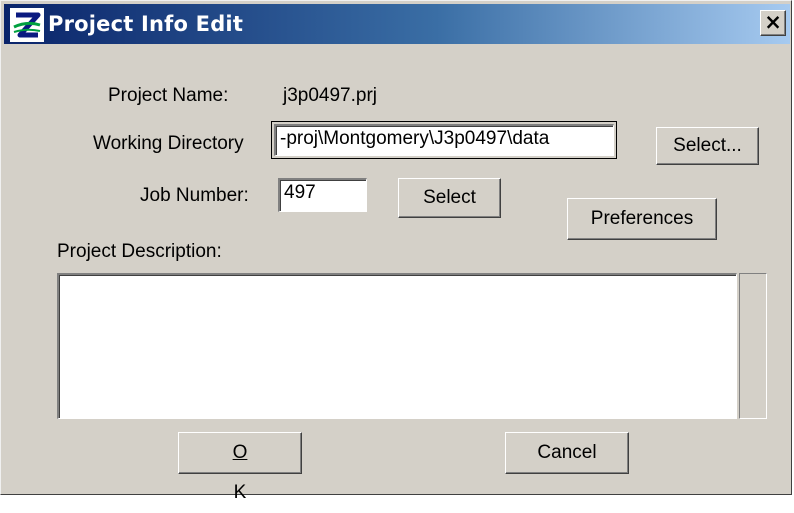 The width and height of the screenshot is (794, 513). Describe the element at coordinates (240, 492) in the screenshot. I see `ok-label-rest: K` at that location.